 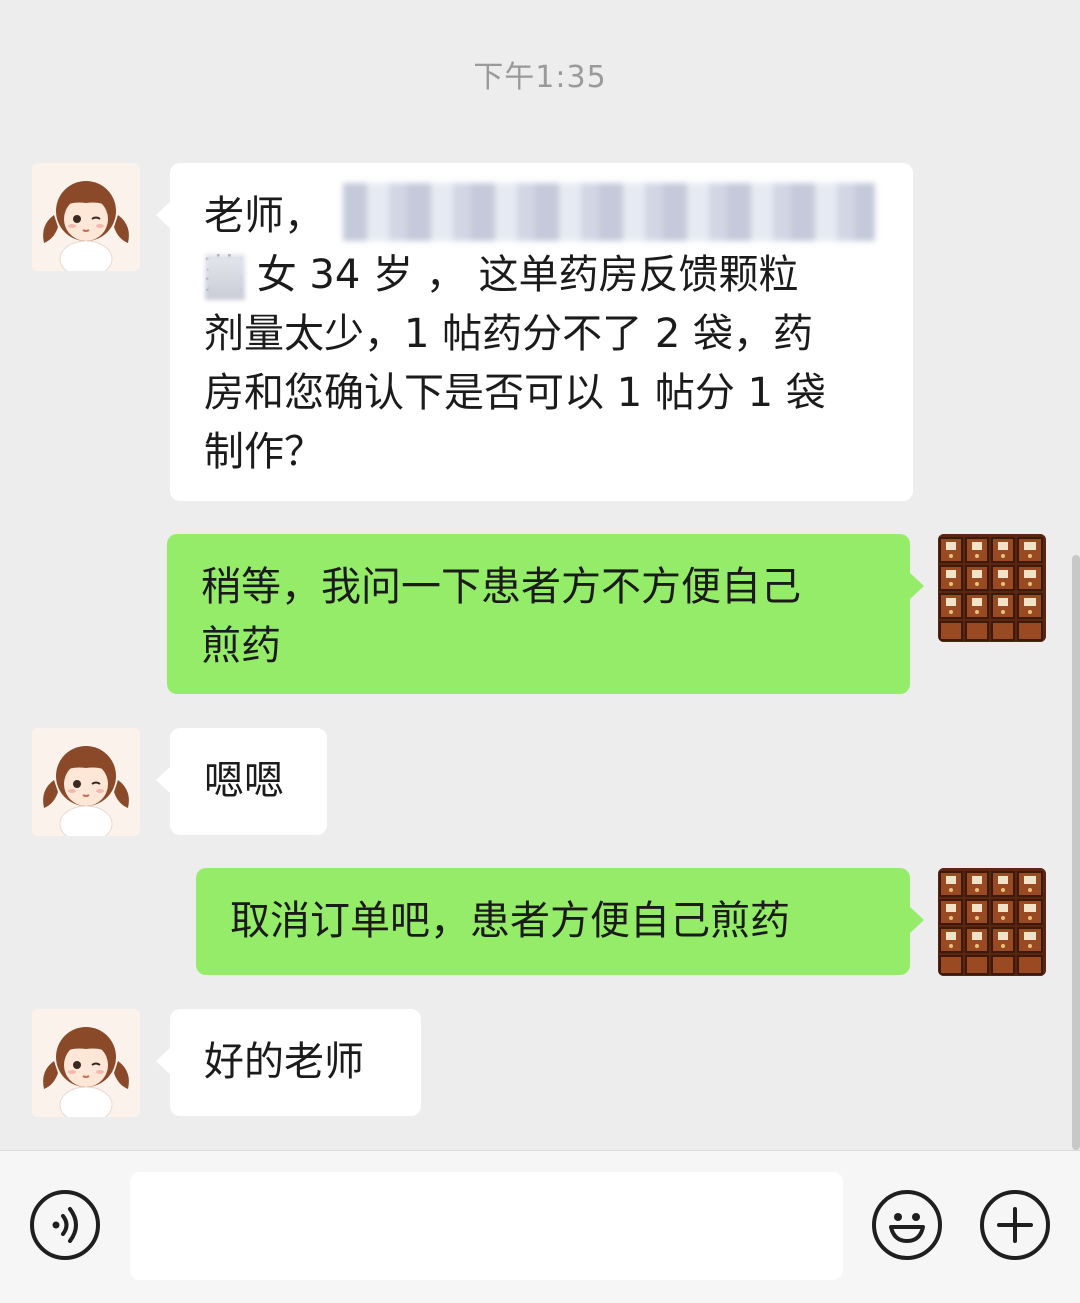 What do you see at coordinates (510, 921) in the screenshot?
I see `message-text: 取消订单吧，患者方便自己煎药` at bounding box center [510, 921].